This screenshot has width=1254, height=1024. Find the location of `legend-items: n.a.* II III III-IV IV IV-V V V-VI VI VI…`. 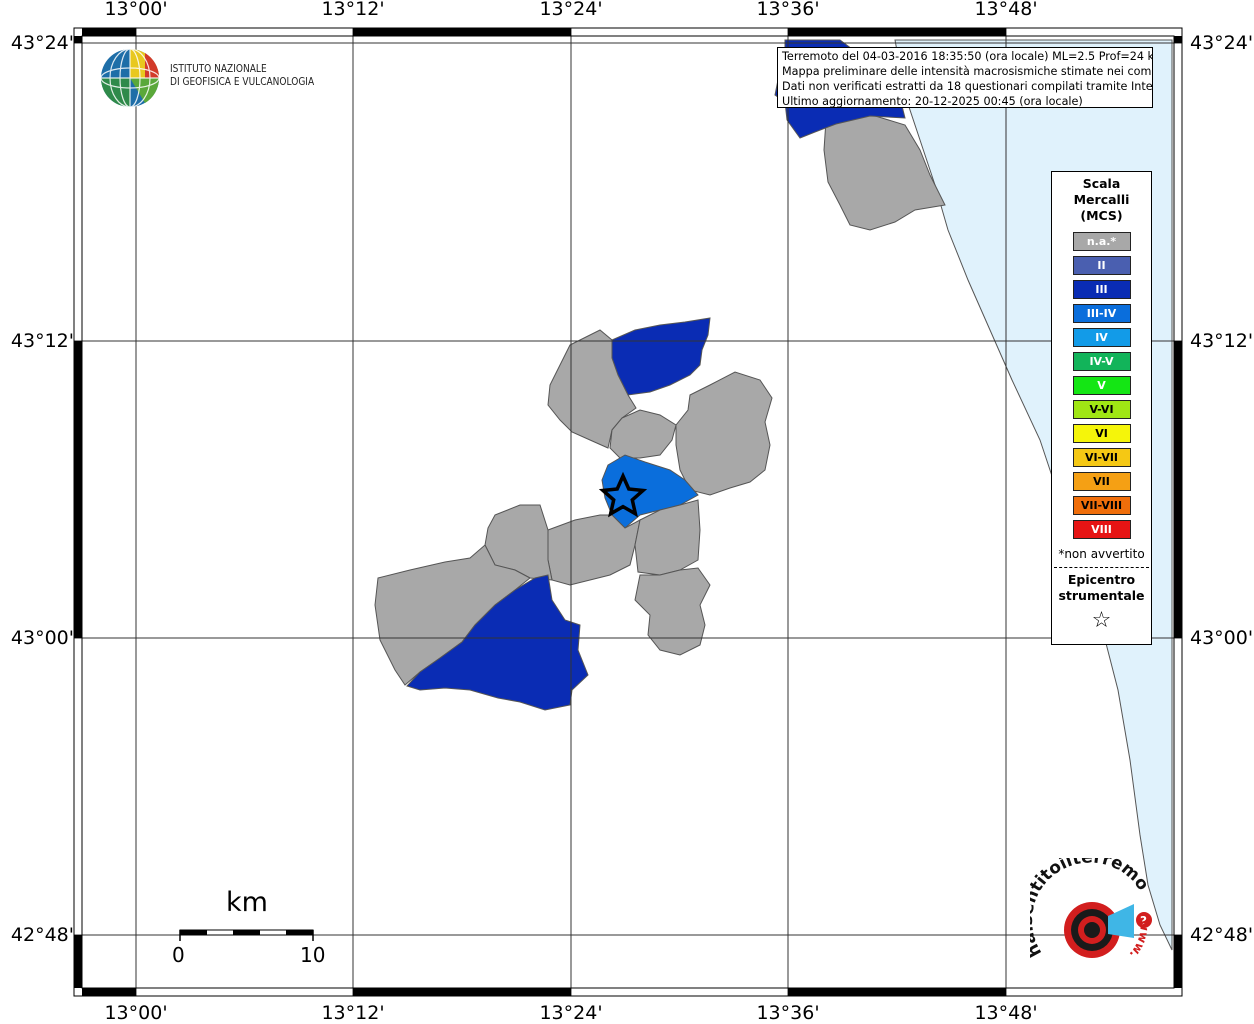

legend-items: n.a.* II III III-IV IV IV-V V V-VI VI VI… is located at coordinates (1101, 385).